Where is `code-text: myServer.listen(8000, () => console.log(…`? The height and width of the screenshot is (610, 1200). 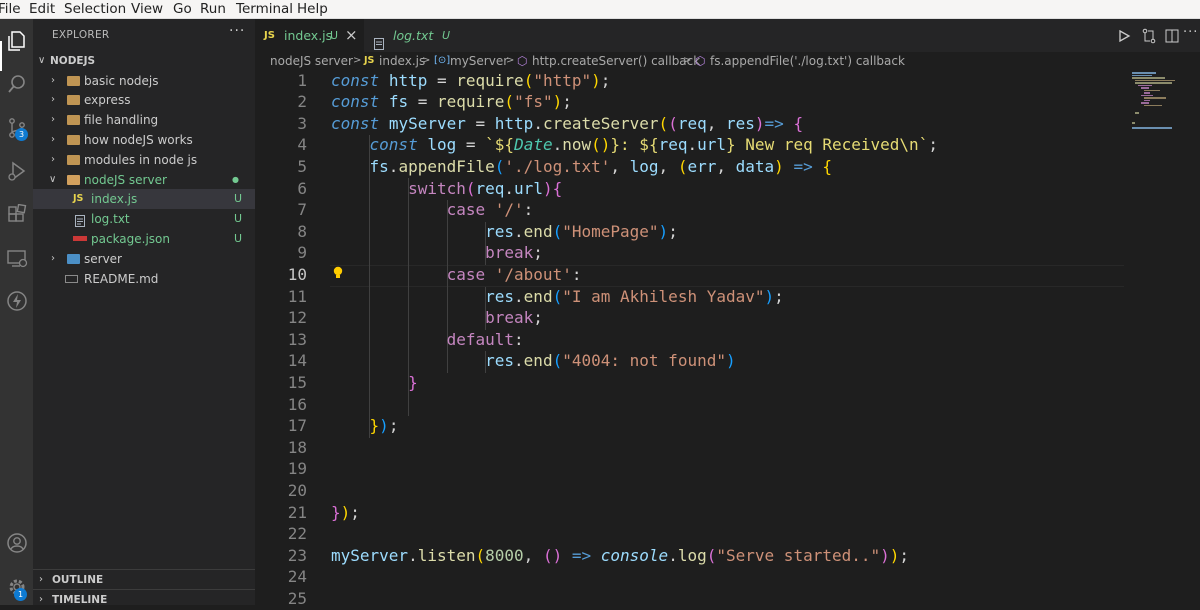 code-text: myServer.listen(8000, () => console.log(… is located at coordinates (620, 556).